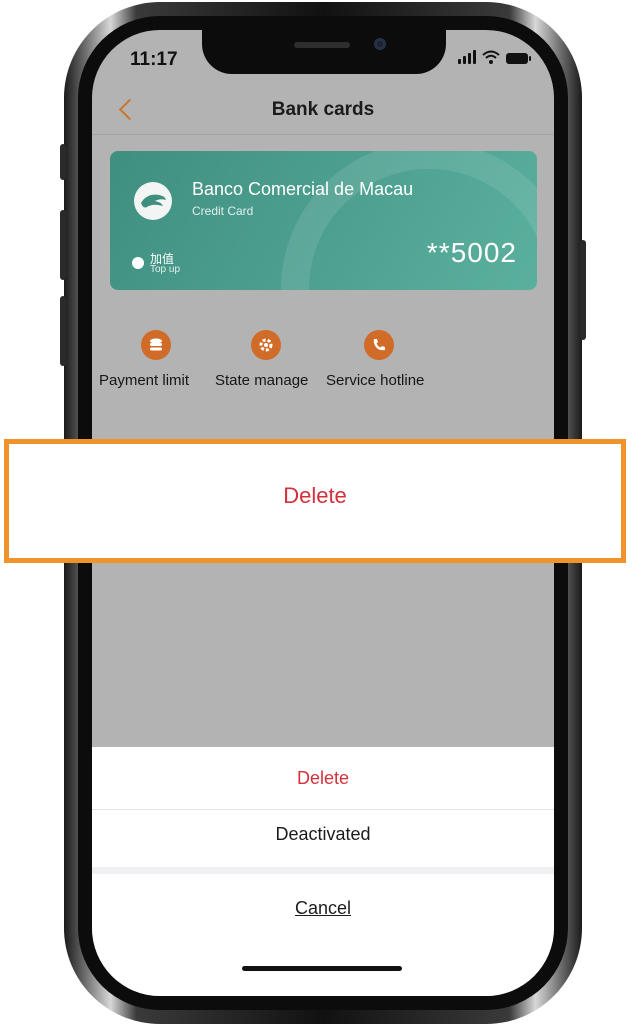  I want to click on delete-callout: Delete, so click(315, 501).